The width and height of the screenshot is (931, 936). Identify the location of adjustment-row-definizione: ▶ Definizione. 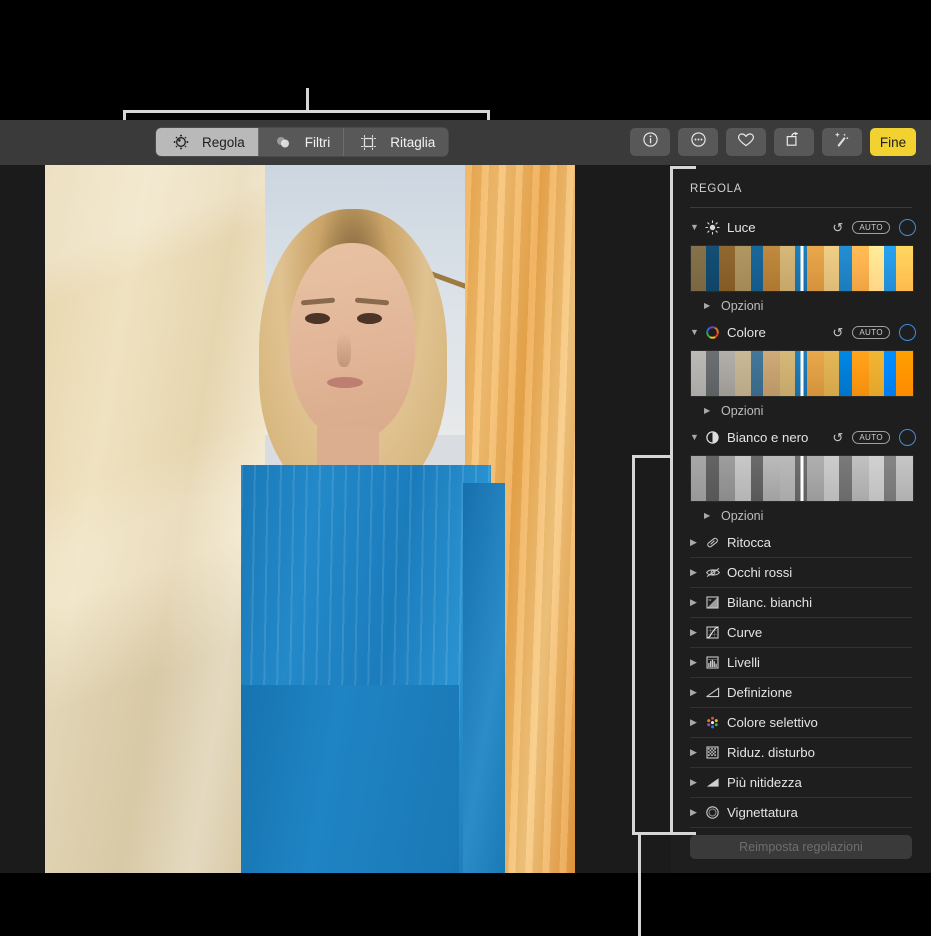
(801, 692).